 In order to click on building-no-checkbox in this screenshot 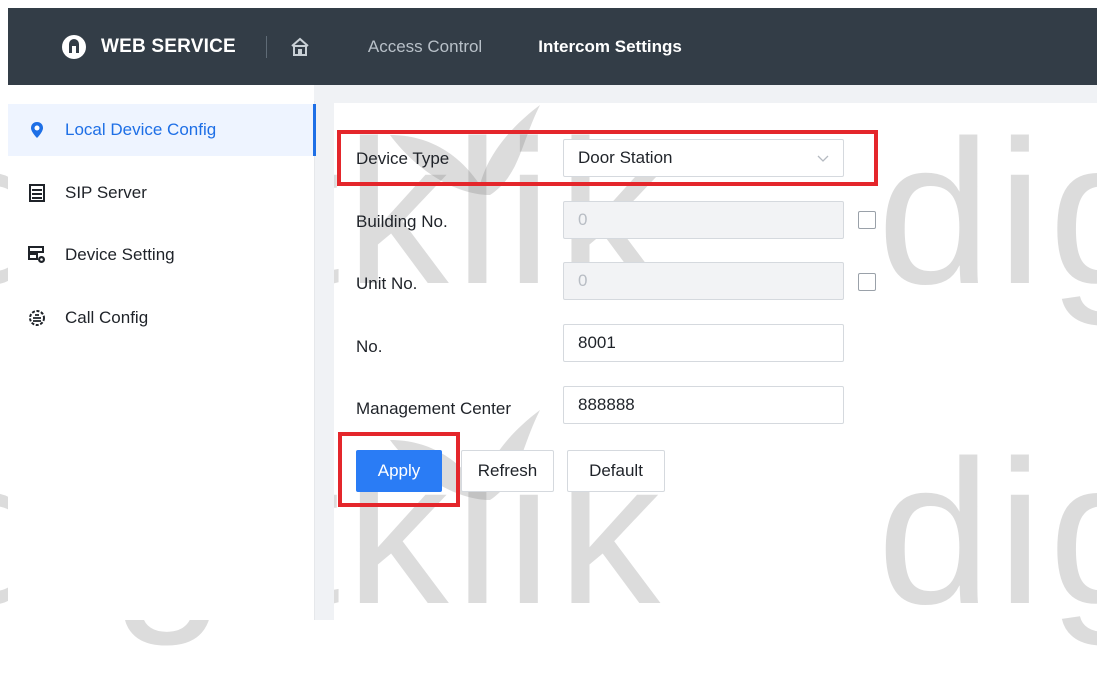, I will do `click(867, 220)`.